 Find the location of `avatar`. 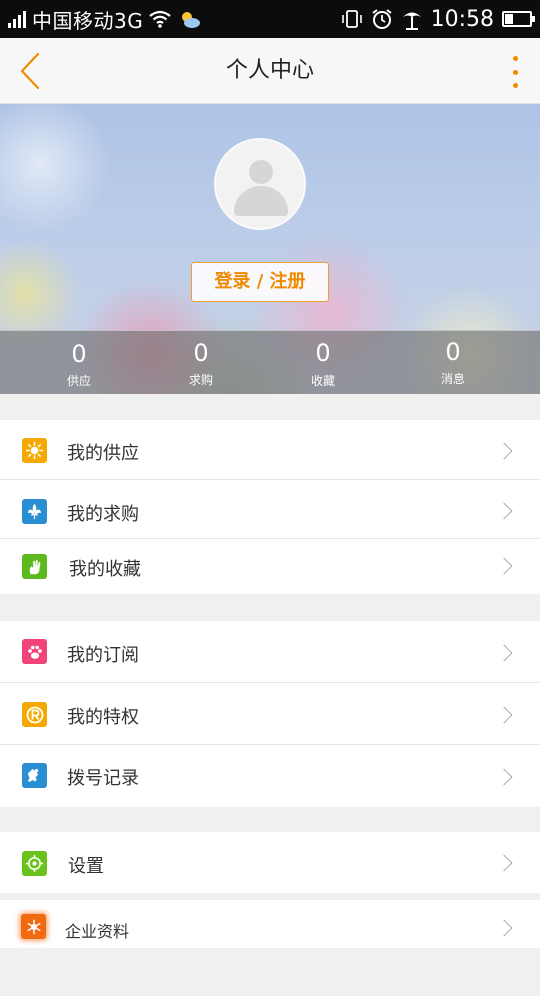

avatar is located at coordinates (260, 184).